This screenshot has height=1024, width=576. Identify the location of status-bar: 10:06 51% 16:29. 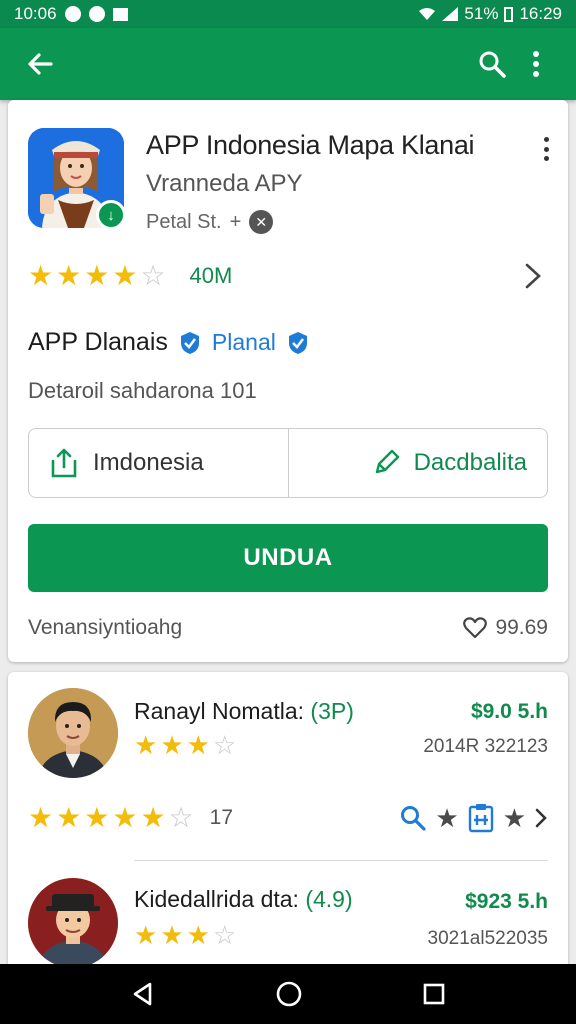
(288, 14).